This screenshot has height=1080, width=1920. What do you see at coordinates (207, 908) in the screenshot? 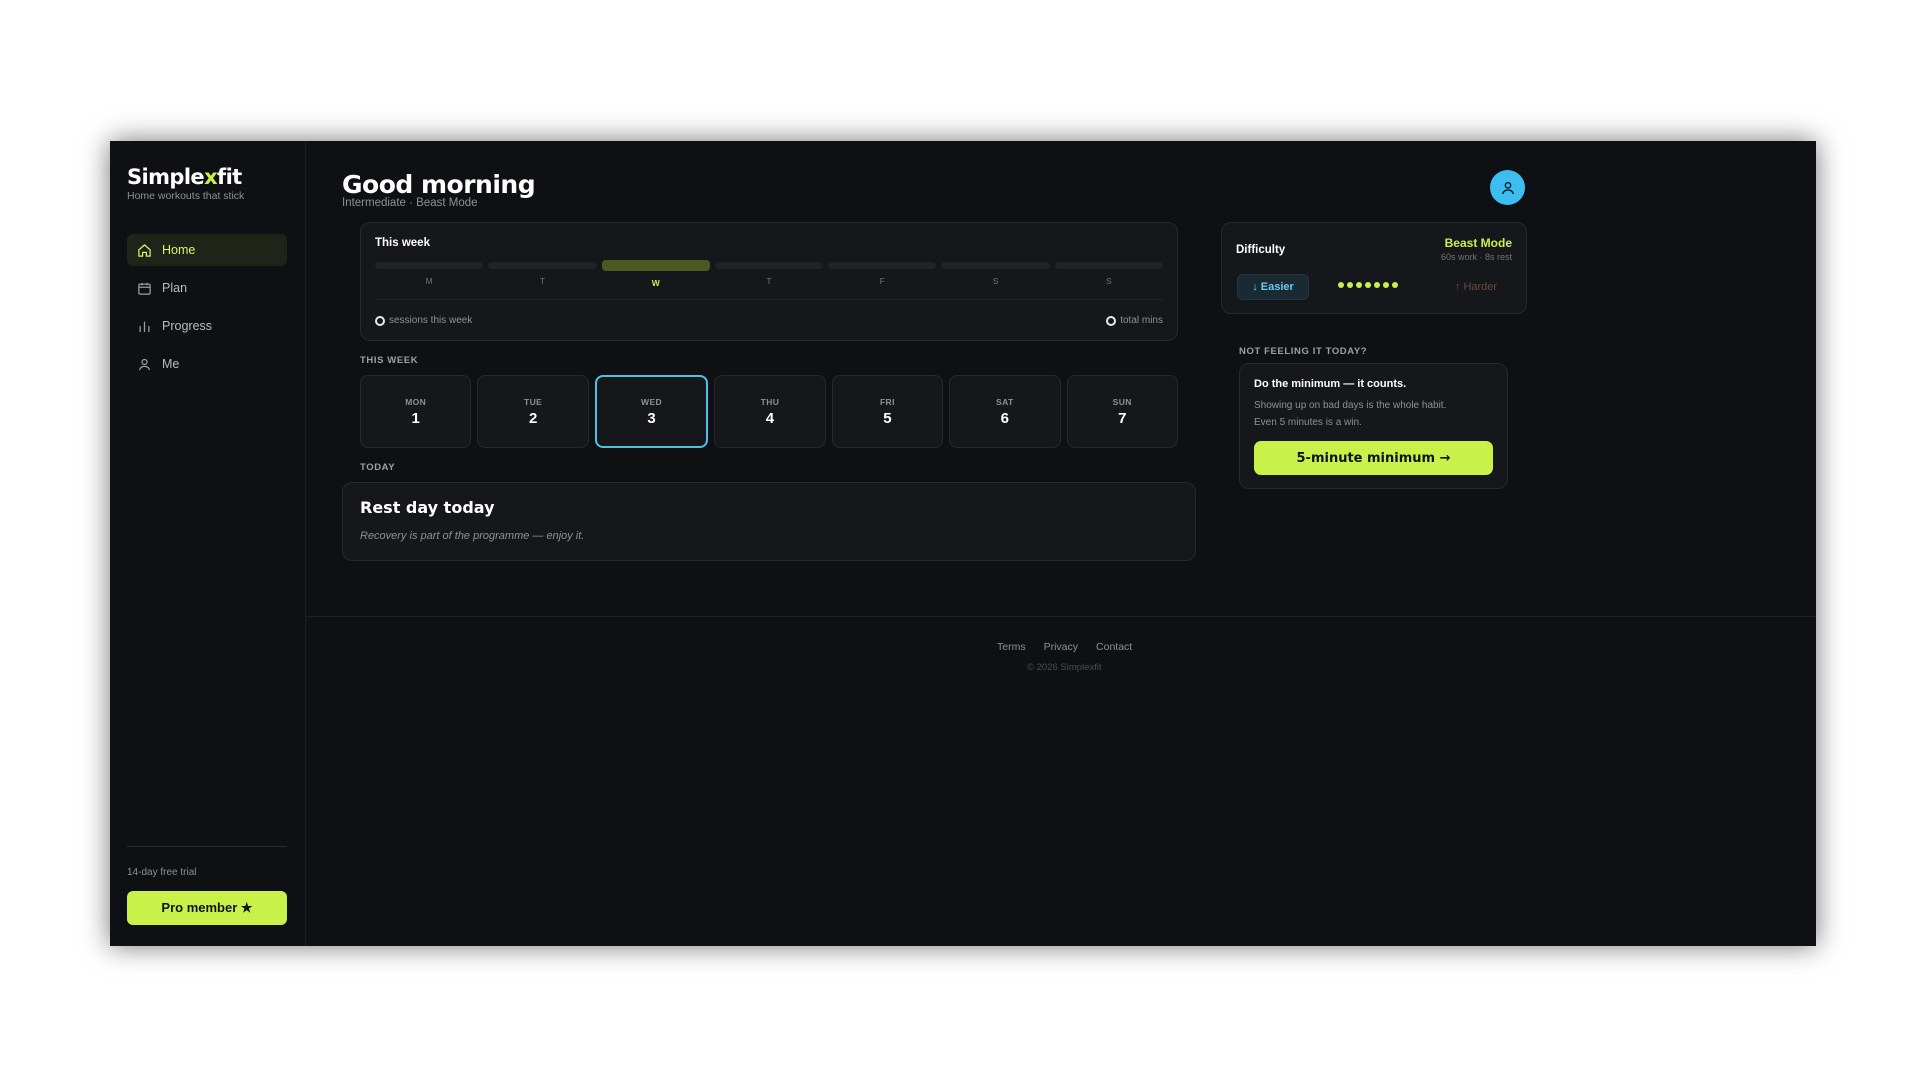
I see `pro-member-button: Pro member ★` at bounding box center [207, 908].